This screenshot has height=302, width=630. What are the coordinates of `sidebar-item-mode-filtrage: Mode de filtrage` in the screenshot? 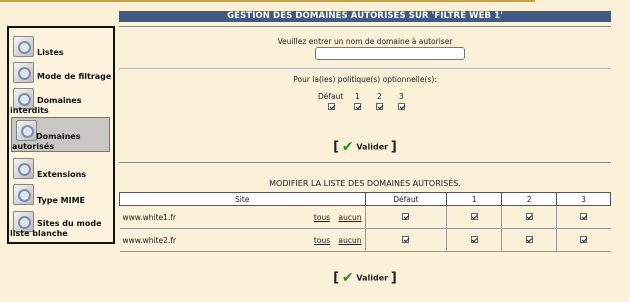 It's located at (61, 73).